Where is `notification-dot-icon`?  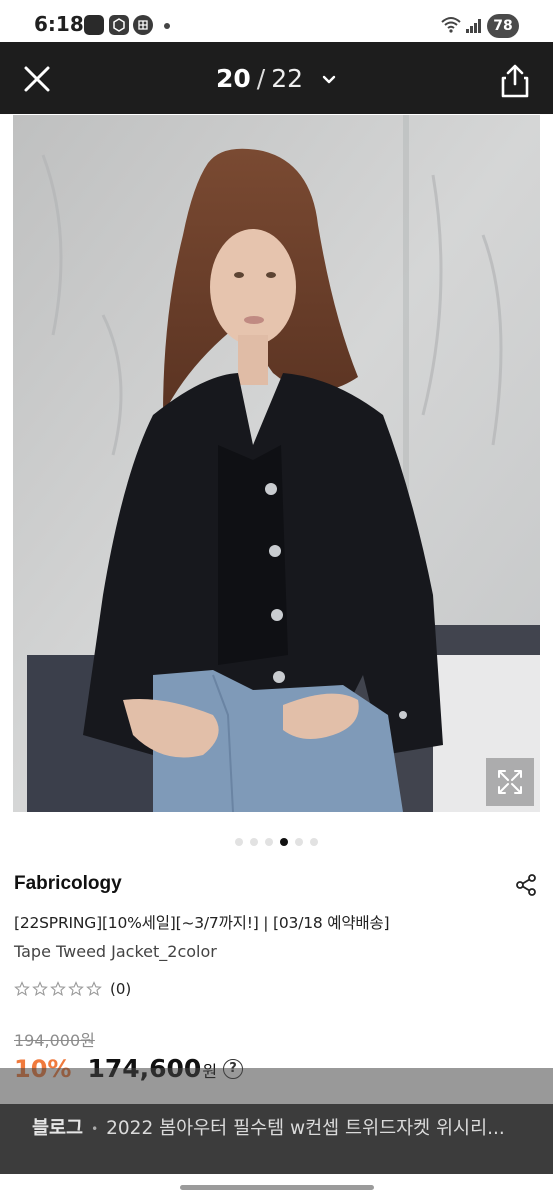
notification-dot-icon is located at coordinates (167, 26).